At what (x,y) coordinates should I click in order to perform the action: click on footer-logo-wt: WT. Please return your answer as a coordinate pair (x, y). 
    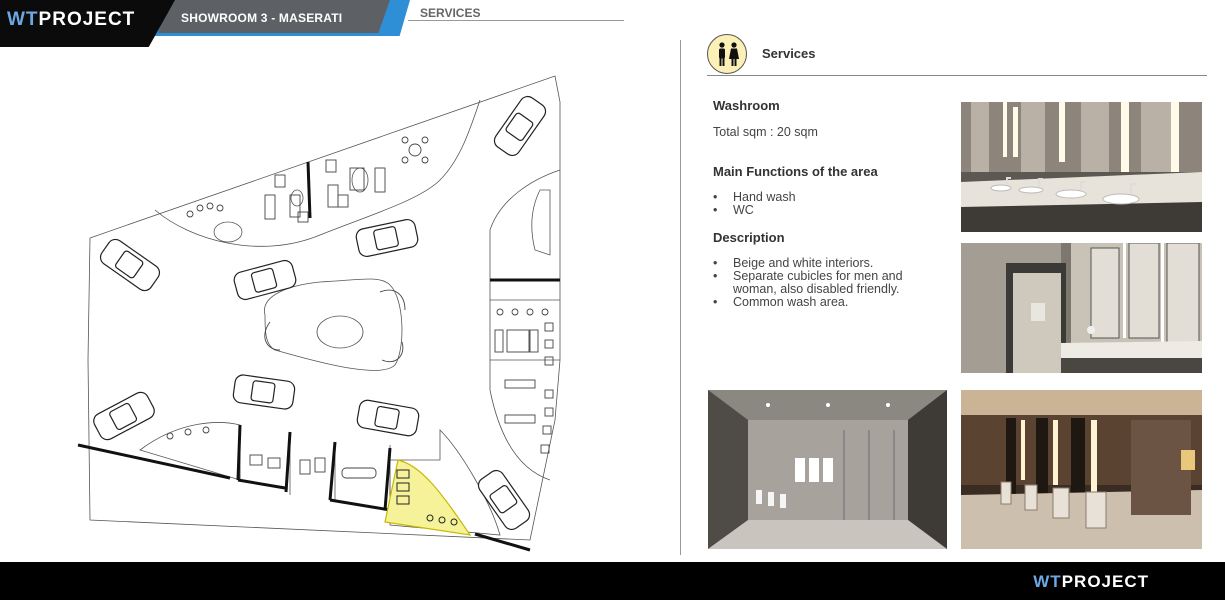
    Looking at the image, I should click on (1047, 581).